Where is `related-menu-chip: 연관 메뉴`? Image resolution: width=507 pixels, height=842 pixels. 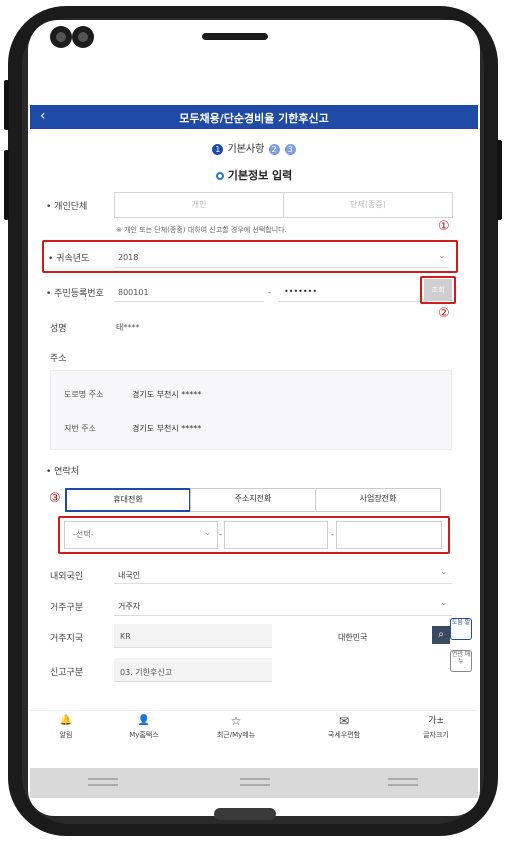
related-menu-chip: 연관 메뉴 is located at coordinates (461, 661).